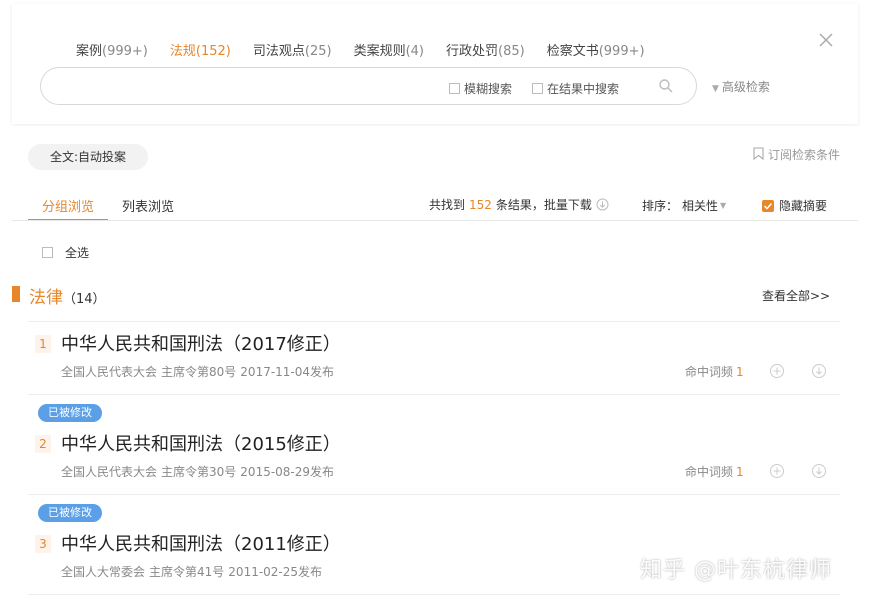 This screenshot has width=875, height=602. What do you see at coordinates (103, 572) in the screenshot?
I see `item-issuer: 全国人大常委会` at bounding box center [103, 572].